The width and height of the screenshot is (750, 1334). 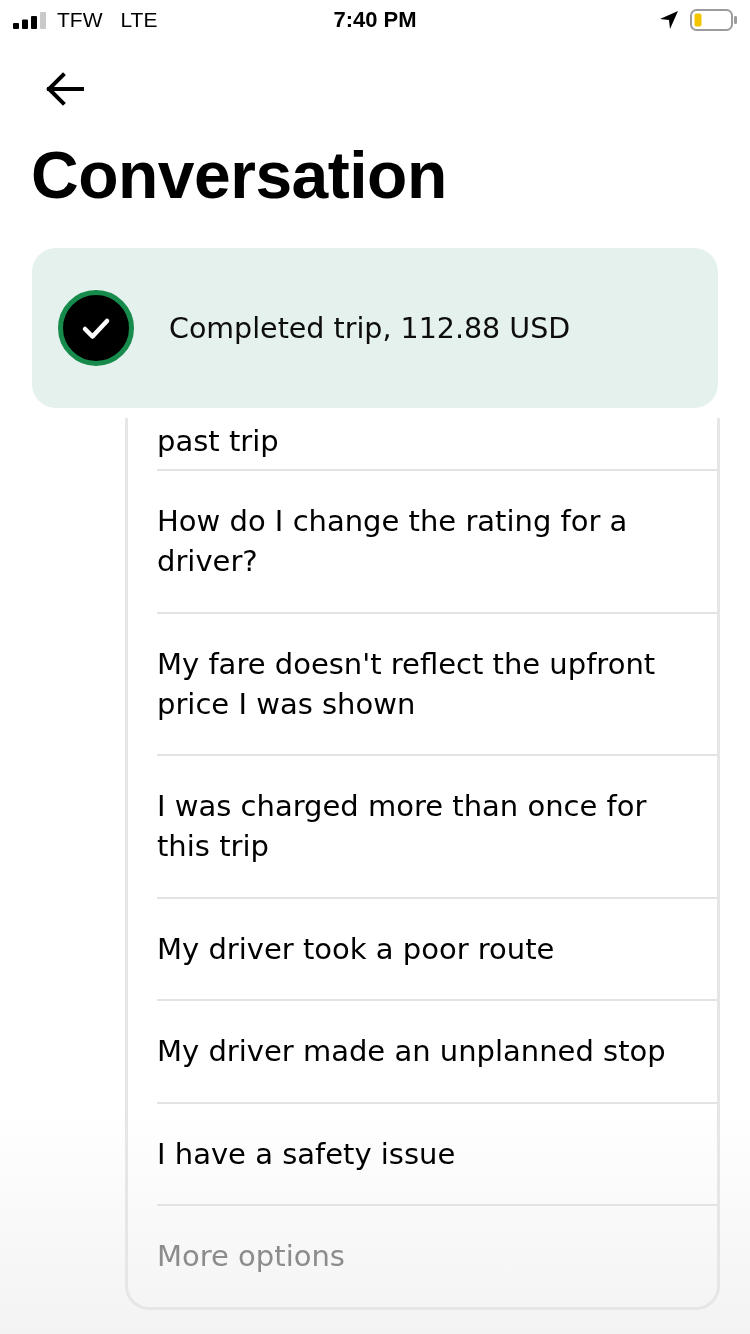 What do you see at coordinates (437, 542) in the screenshot?
I see `option-item: How do I change the rating for a driver?` at bounding box center [437, 542].